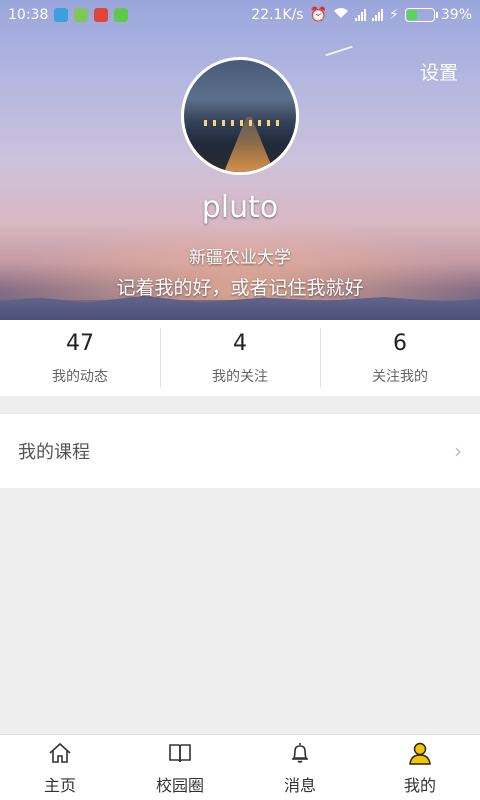 The height and width of the screenshot is (800, 480). What do you see at coordinates (60, 767) in the screenshot?
I see `nav-home: 主页` at bounding box center [60, 767].